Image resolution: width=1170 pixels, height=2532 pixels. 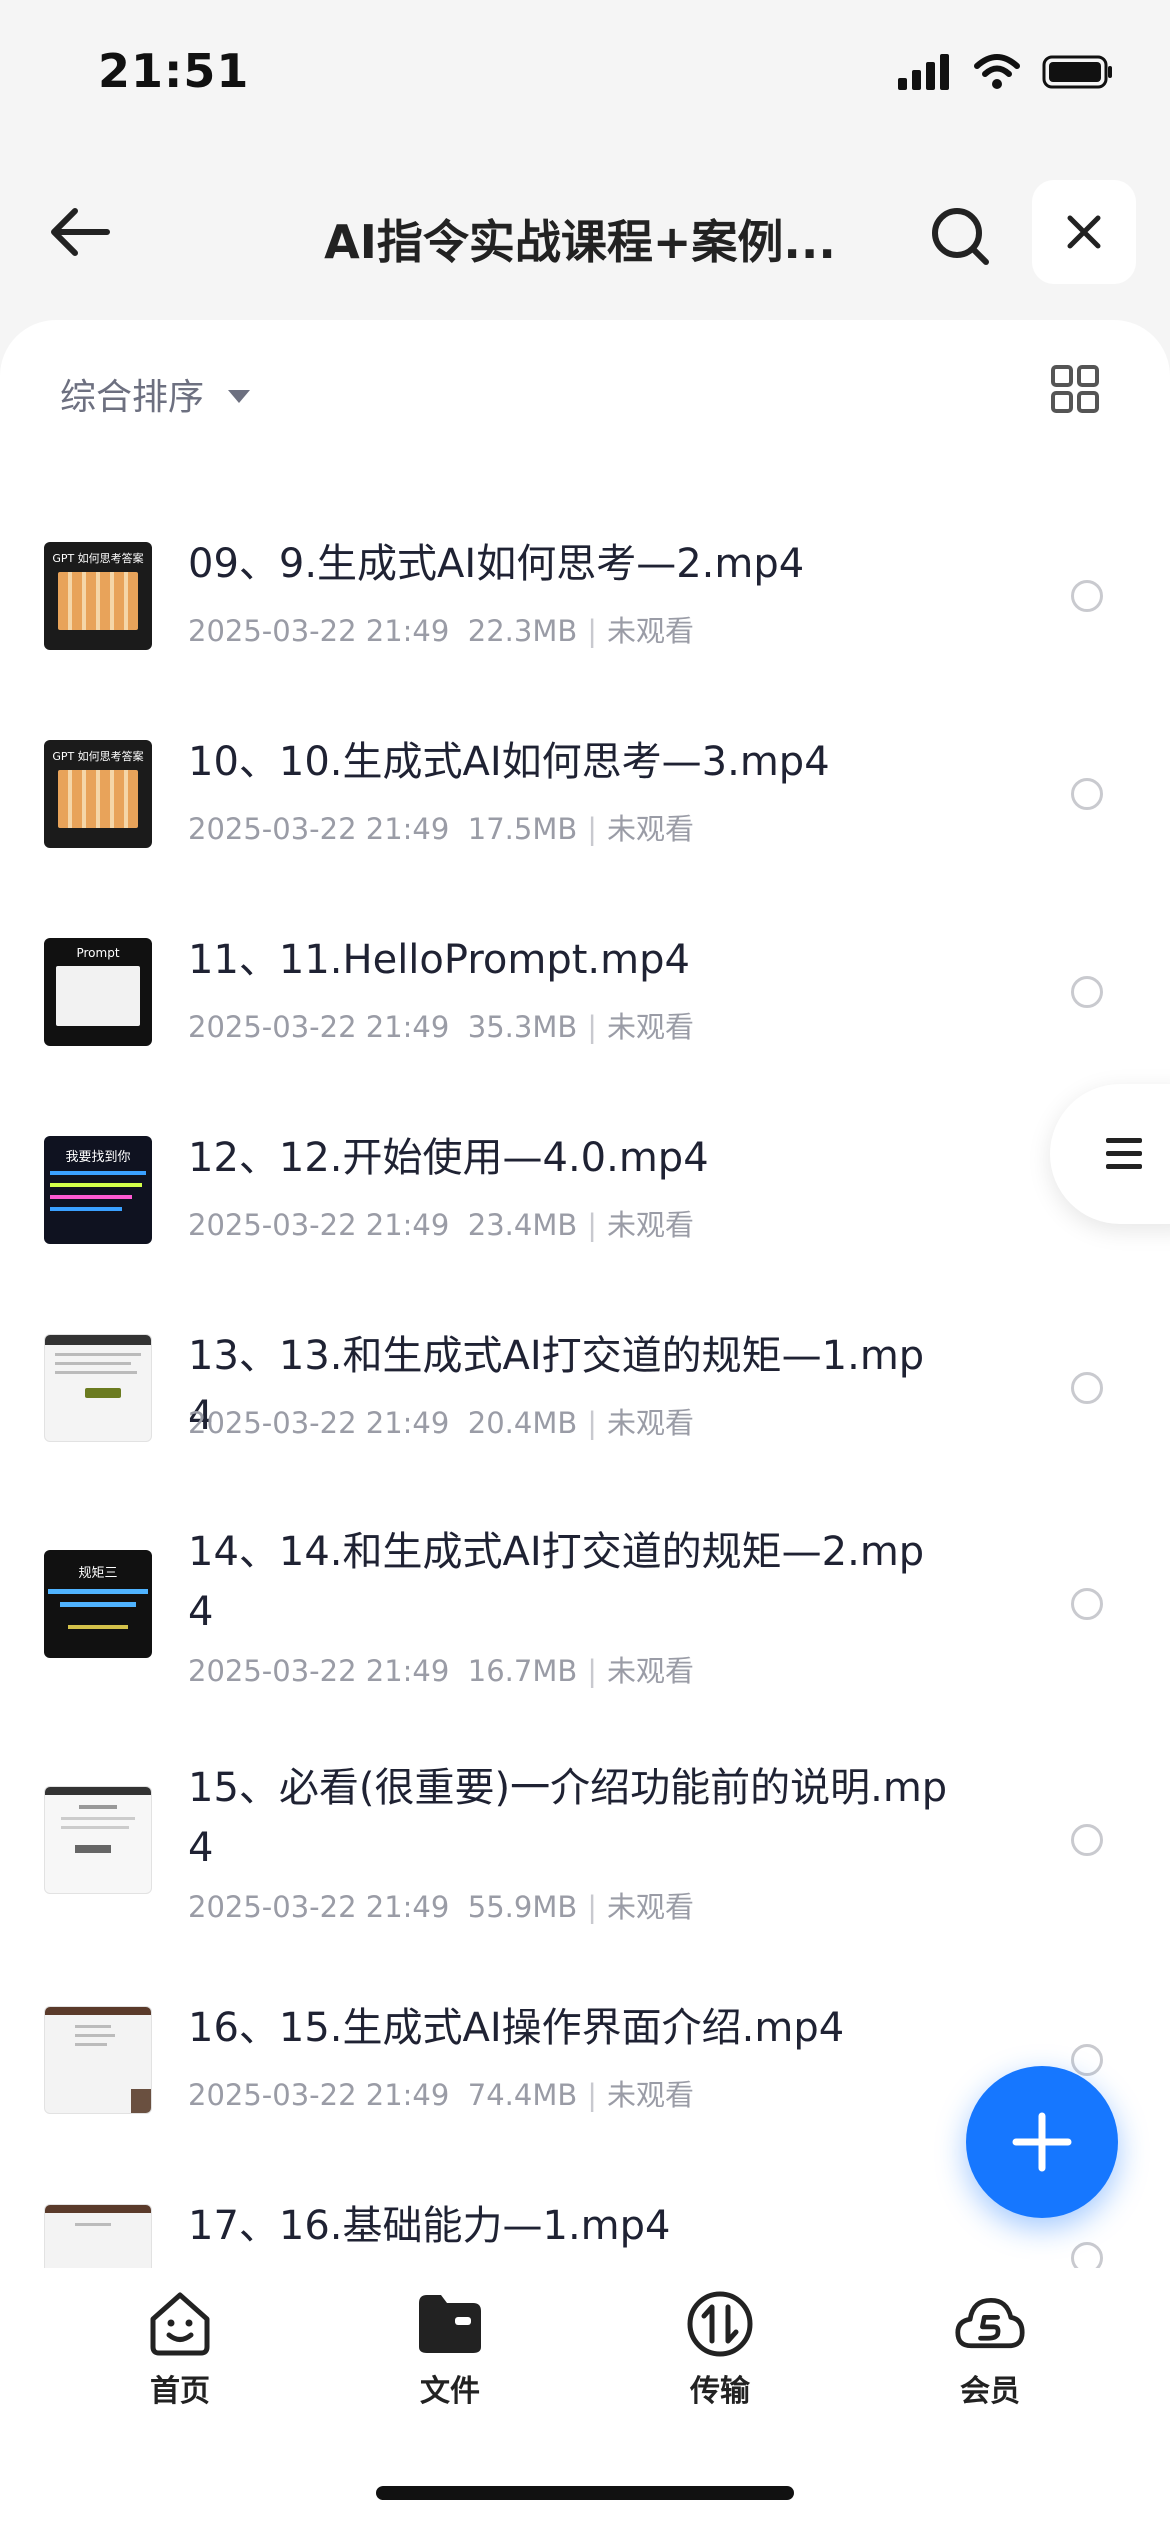 I want to click on file-size: 22.3MB, so click(x=522, y=631).